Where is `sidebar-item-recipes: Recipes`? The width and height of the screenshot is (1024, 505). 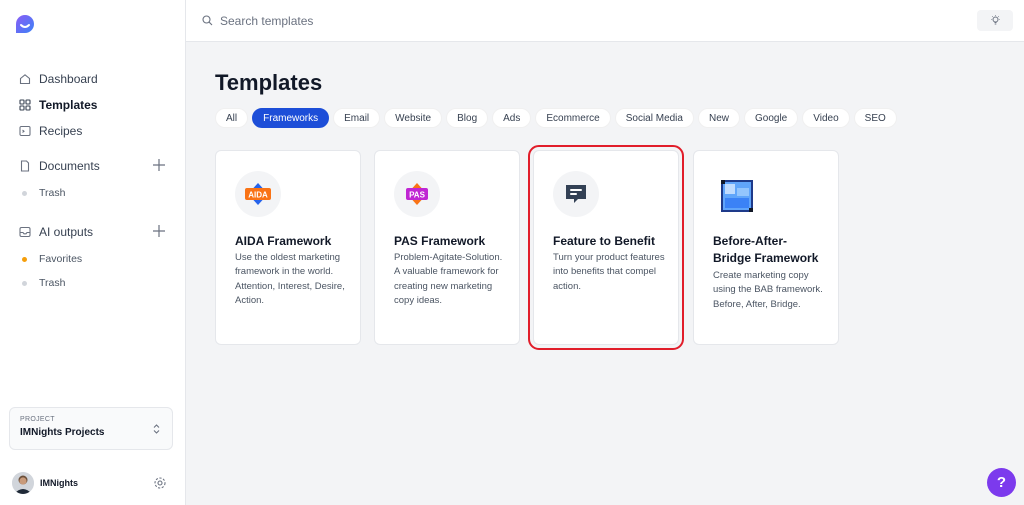
sidebar-item-recipes: Recipes is located at coordinates (93, 131).